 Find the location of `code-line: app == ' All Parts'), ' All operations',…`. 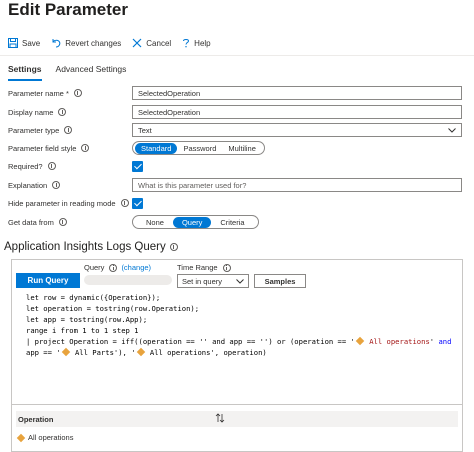

code-line: app == ' All Parts'), ' All operations',… is located at coordinates (146, 352).